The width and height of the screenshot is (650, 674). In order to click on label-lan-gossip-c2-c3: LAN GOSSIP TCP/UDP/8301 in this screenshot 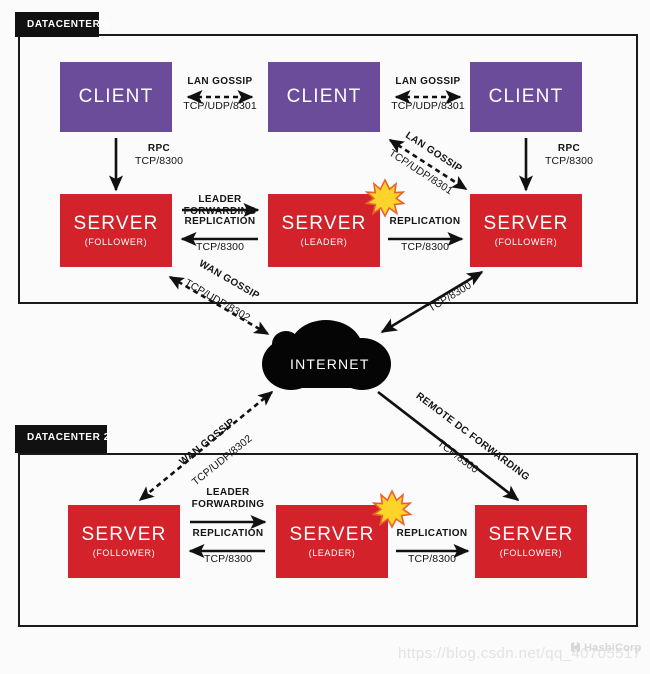, I will do `click(428, 94)`.